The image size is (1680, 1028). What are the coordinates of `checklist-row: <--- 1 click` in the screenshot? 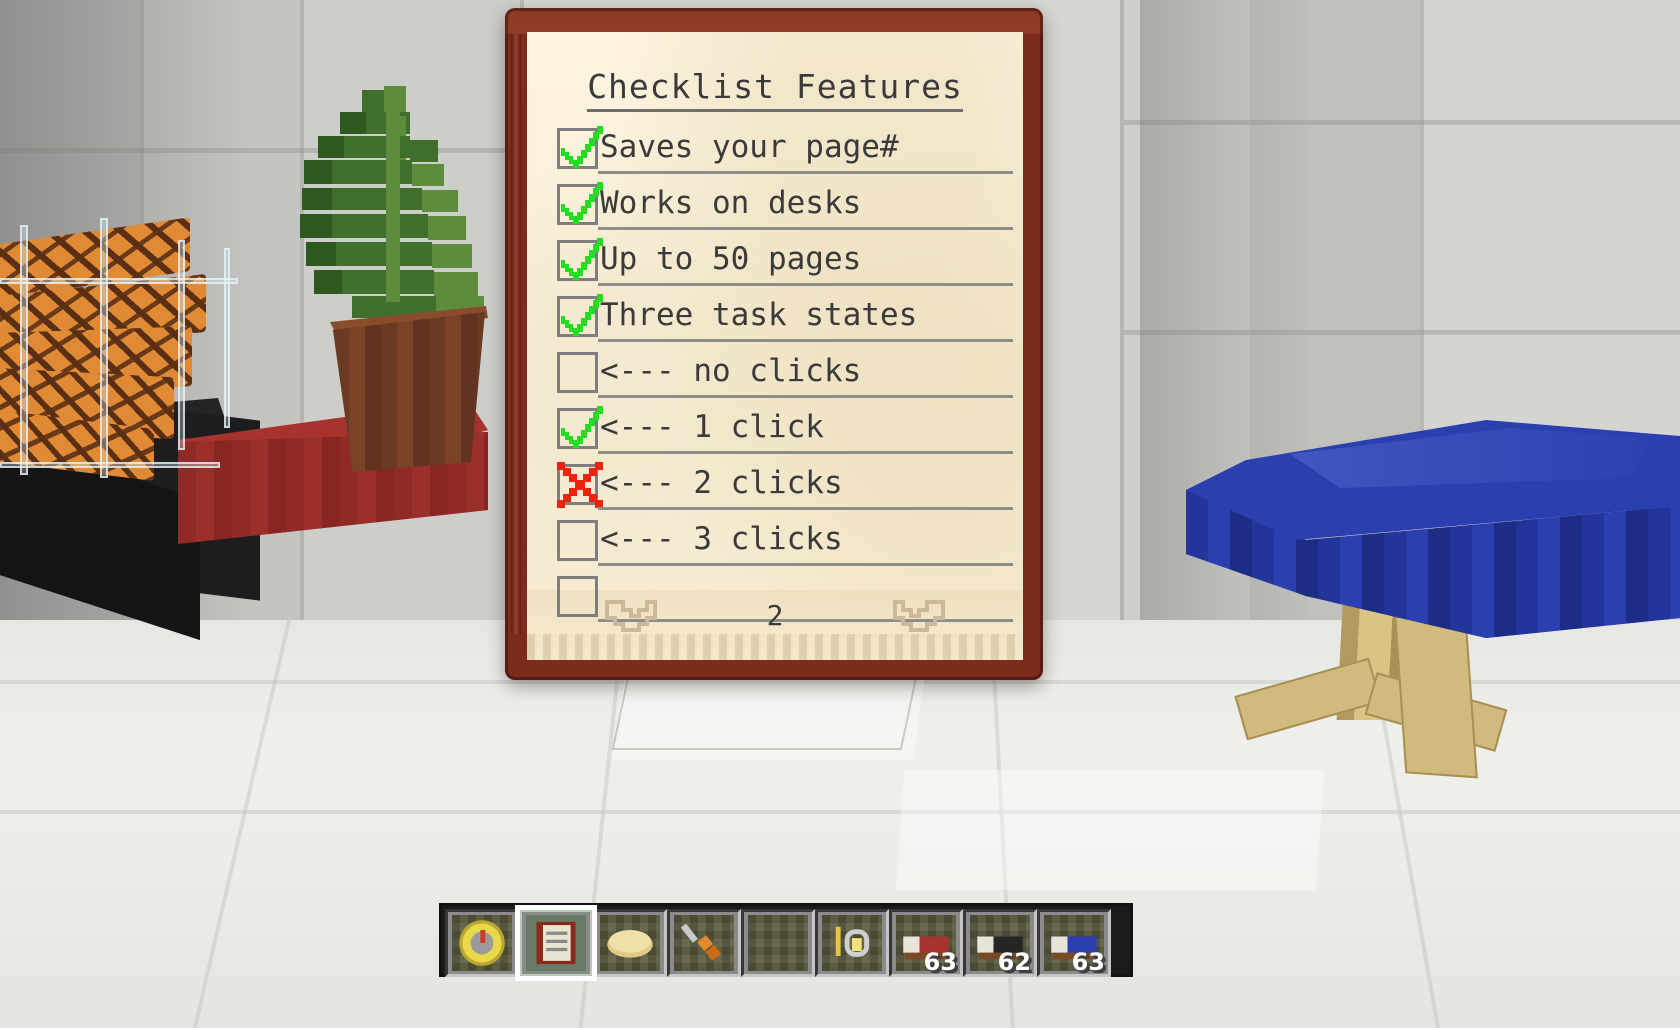 It's located at (785, 432).